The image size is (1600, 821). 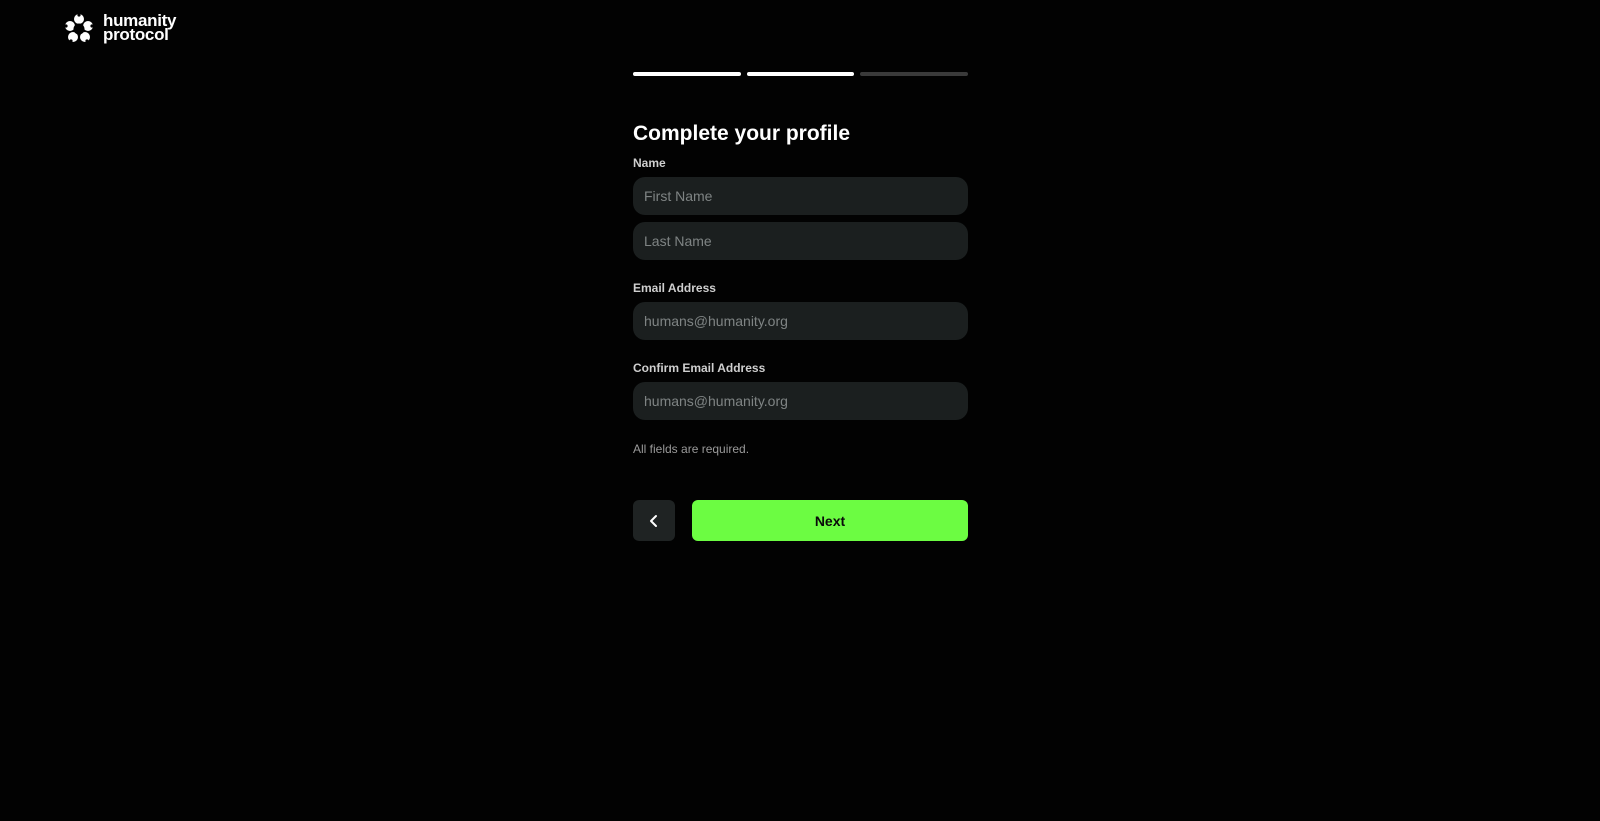 I want to click on back-button, so click(x=654, y=520).